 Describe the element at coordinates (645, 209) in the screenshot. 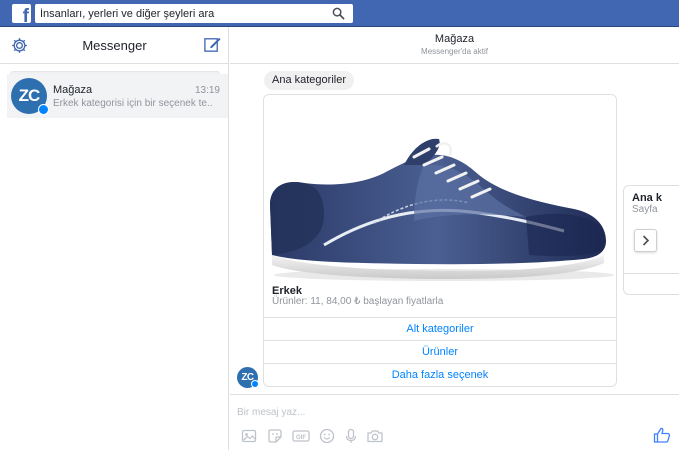

I see `next-card-subtitle: Sayfa` at that location.